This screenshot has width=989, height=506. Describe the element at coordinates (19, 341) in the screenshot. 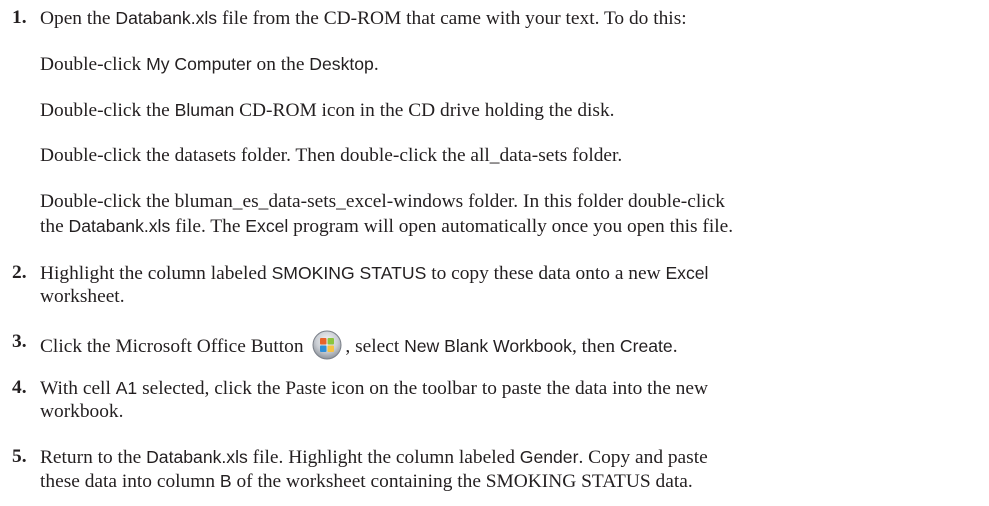

I see `step-number: 3.` at that location.